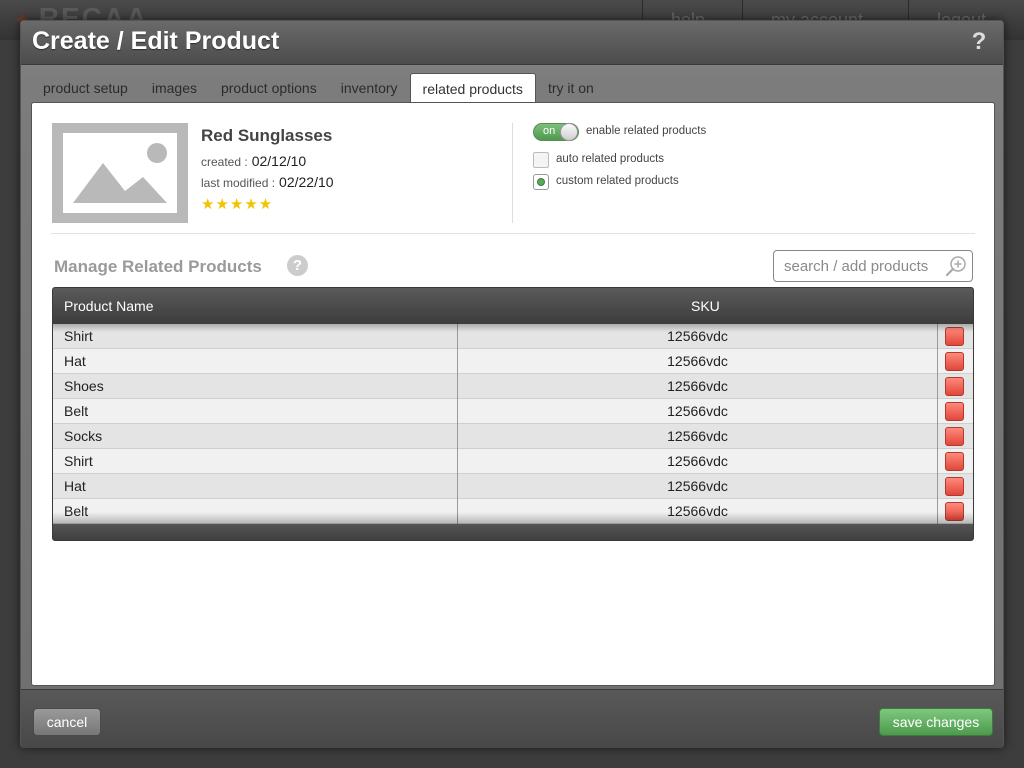  I want to click on tab-inventory: inventory, so click(369, 88).